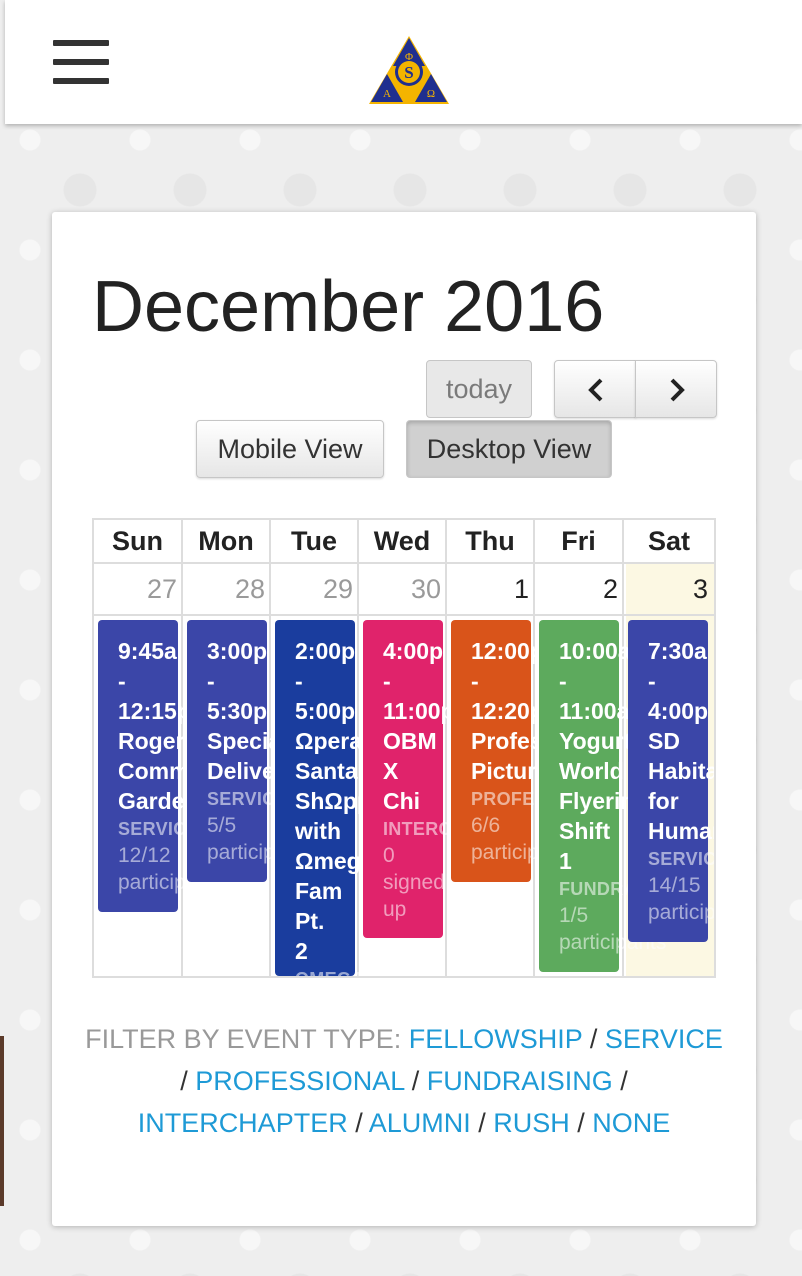 The width and height of the screenshot is (802, 1276). What do you see at coordinates (491, 541) in the screenshot?
I see `weekday-header: Thu` at bounding box center [491, 541].